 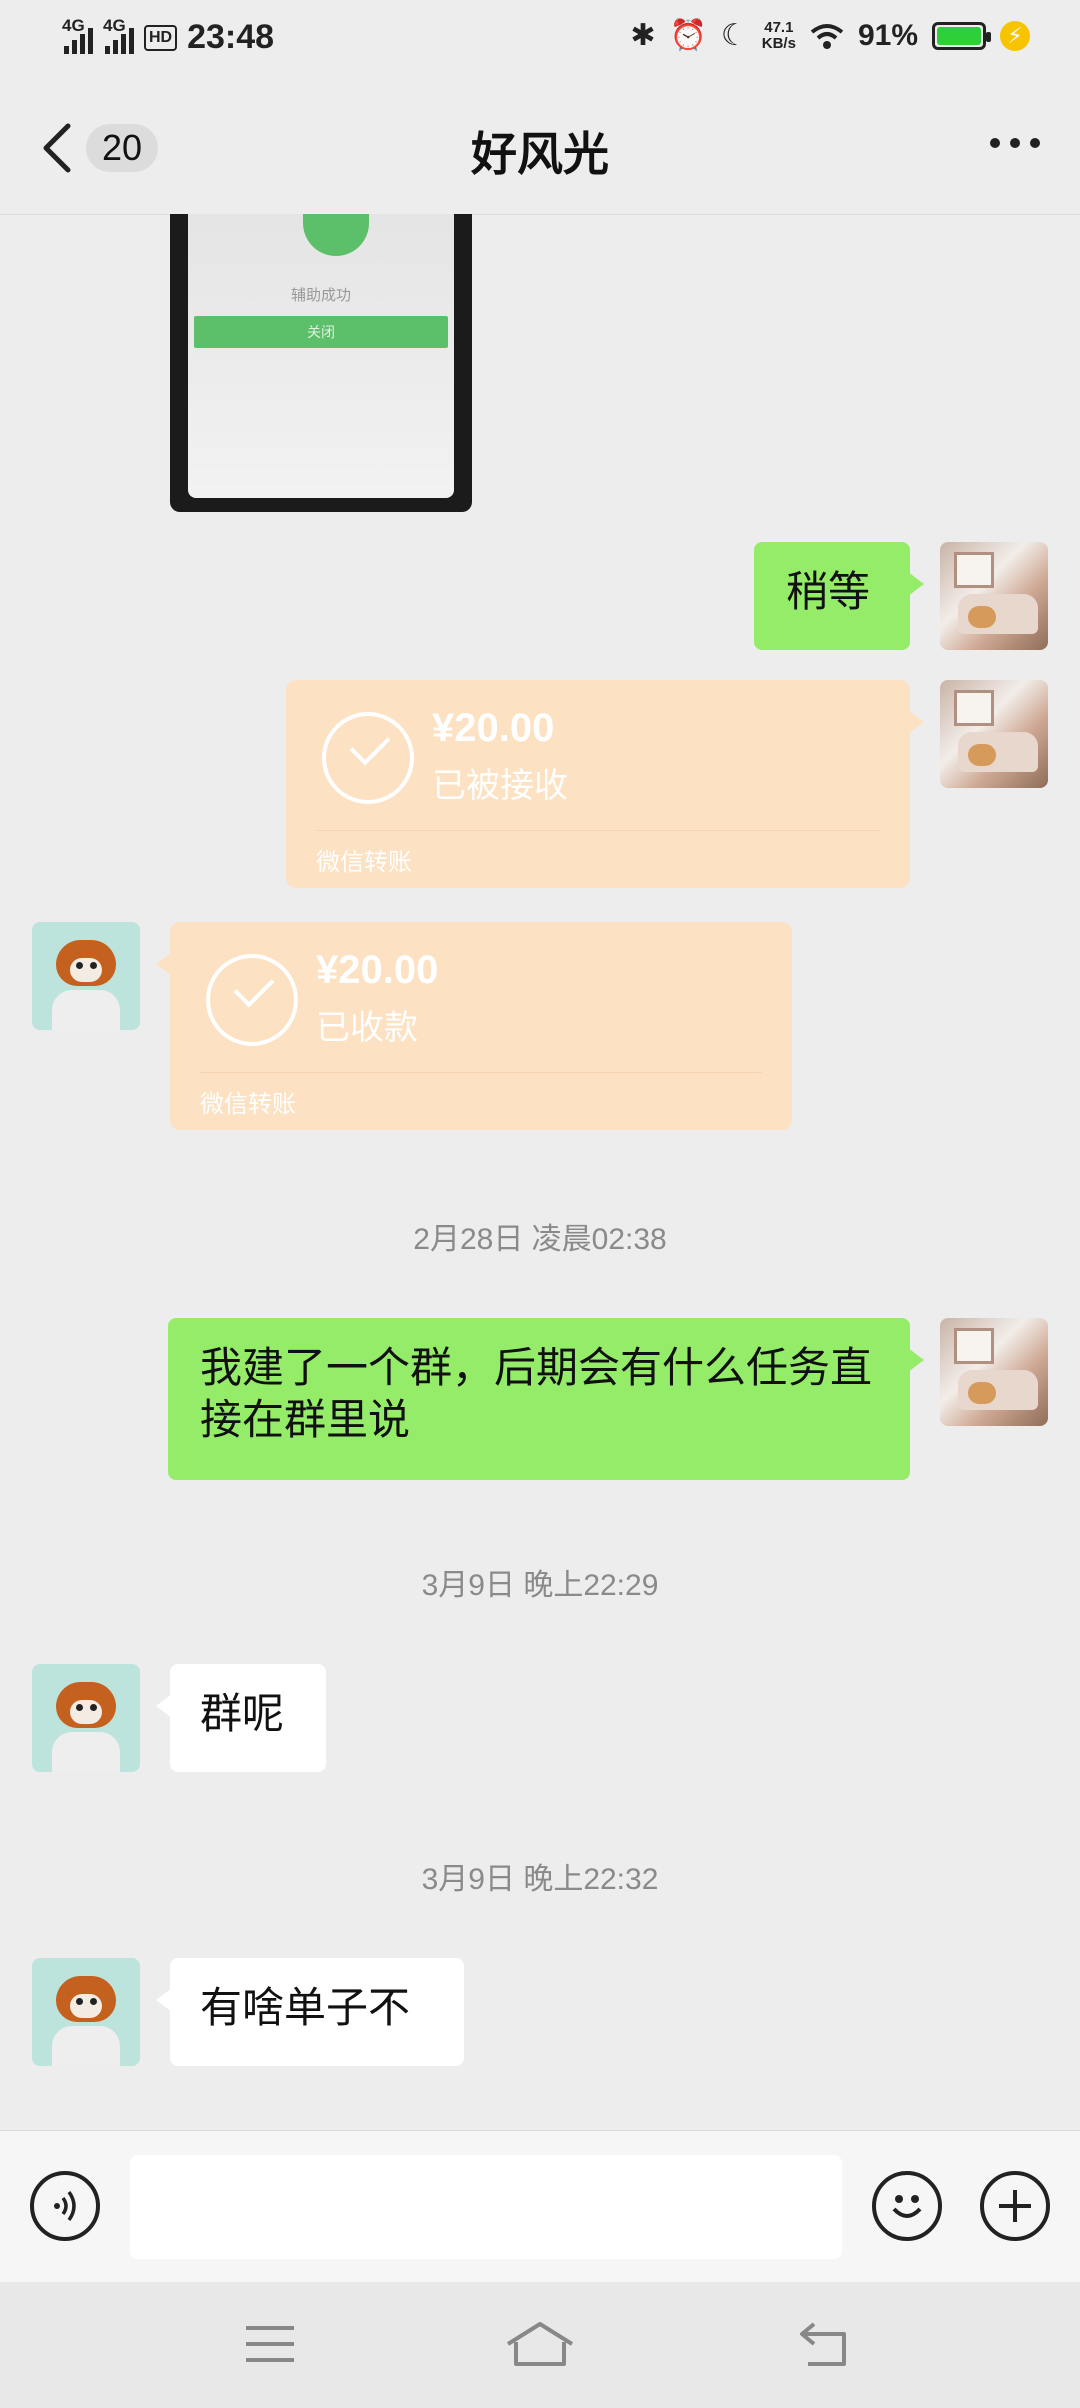 What do you see at coordinates (839, 596) in the screenshot?
I see `sent-message: 稍等` at bounding box center [839, 596].